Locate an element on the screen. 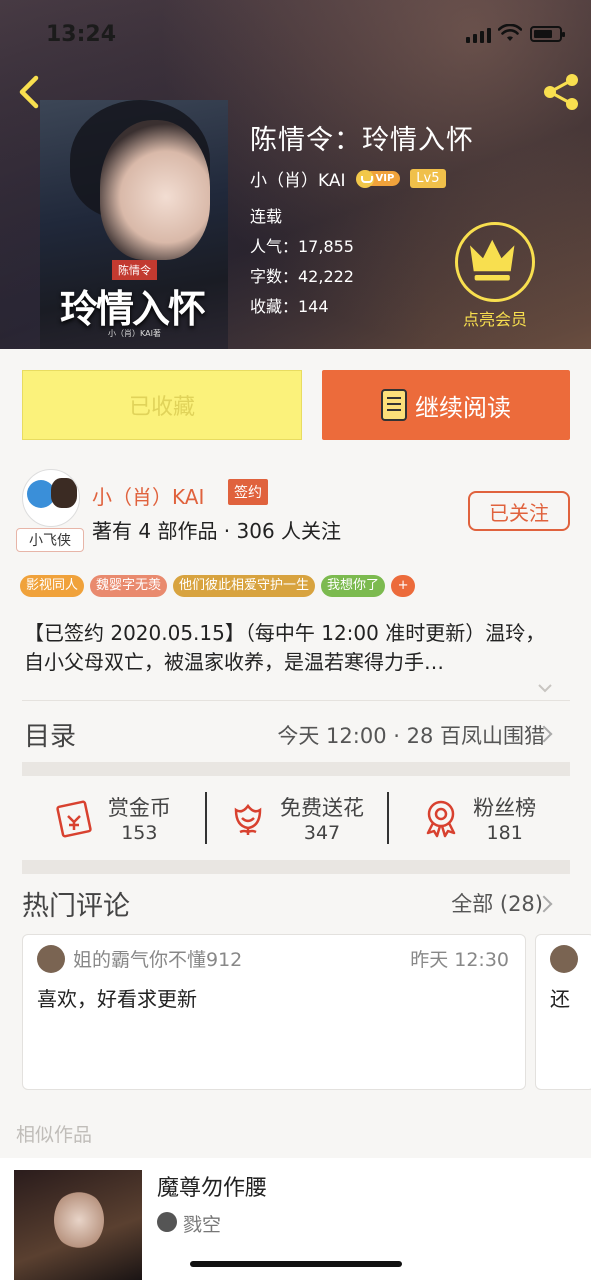 The image size is (591, 1280). book-popularity: 人气：17,855 is located at coordinates (302, 246).